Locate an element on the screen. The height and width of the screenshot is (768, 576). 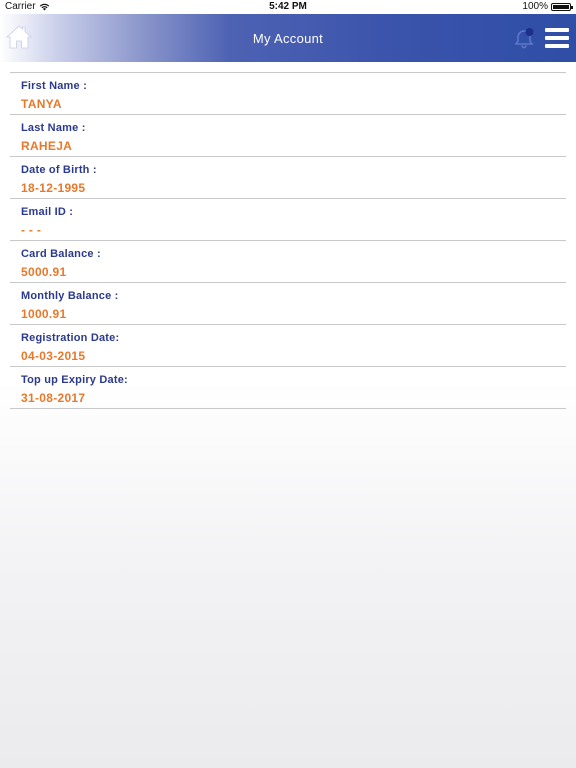
status-bar: Carrier 5:42 PM 100% is located at coordinates (288, 7).